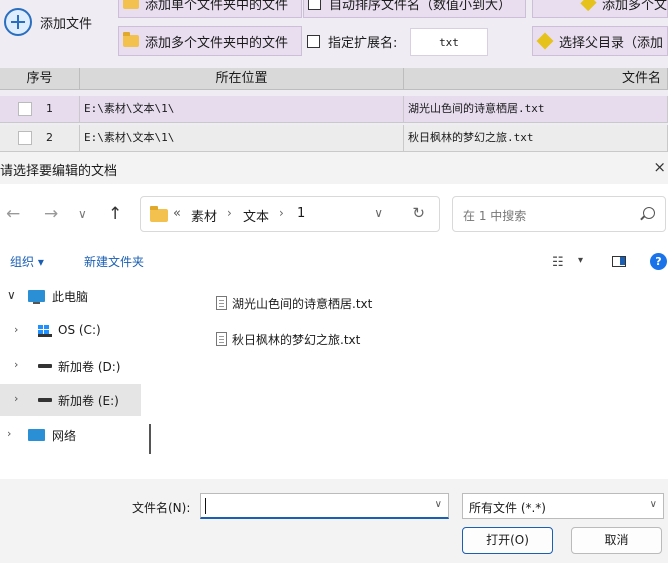  I want to click on up-arrow-icon: ↑, so click(115, 214).